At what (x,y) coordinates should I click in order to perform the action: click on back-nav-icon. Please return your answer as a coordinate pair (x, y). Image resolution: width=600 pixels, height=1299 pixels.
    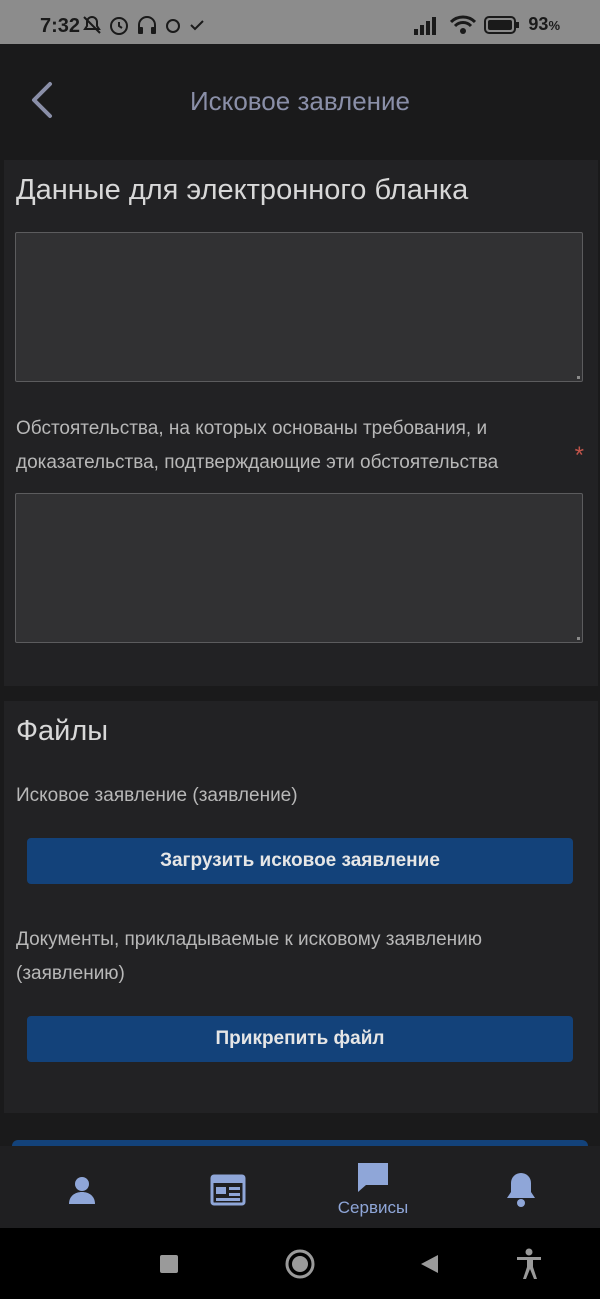
    Looking at the image, I should click on (429, 1264).